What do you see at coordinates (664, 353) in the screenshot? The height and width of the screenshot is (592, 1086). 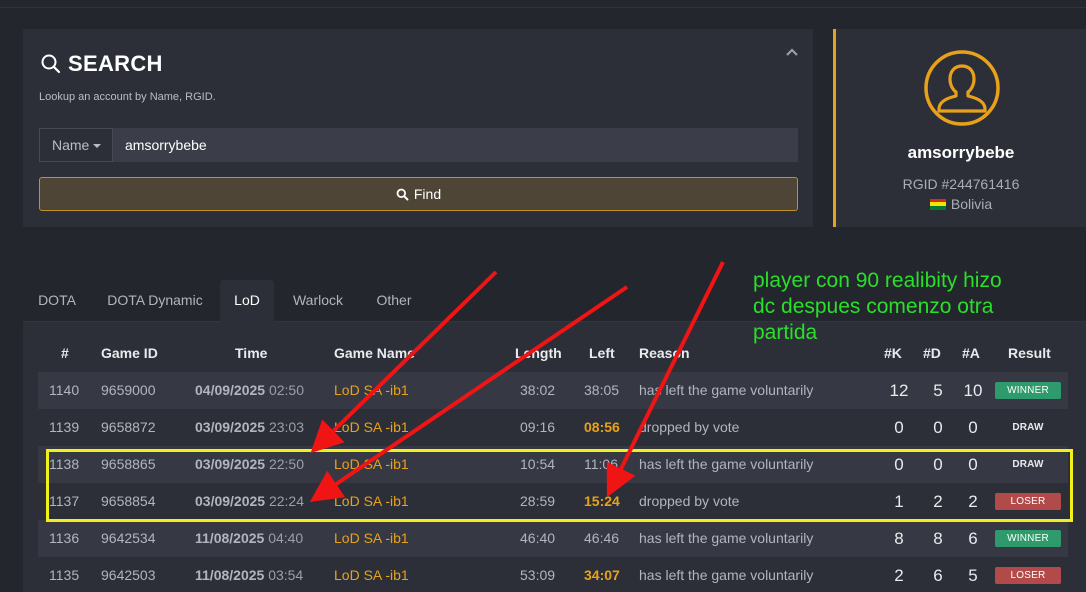 I see `header-reason: Reason` at bounding box center [664, 353].